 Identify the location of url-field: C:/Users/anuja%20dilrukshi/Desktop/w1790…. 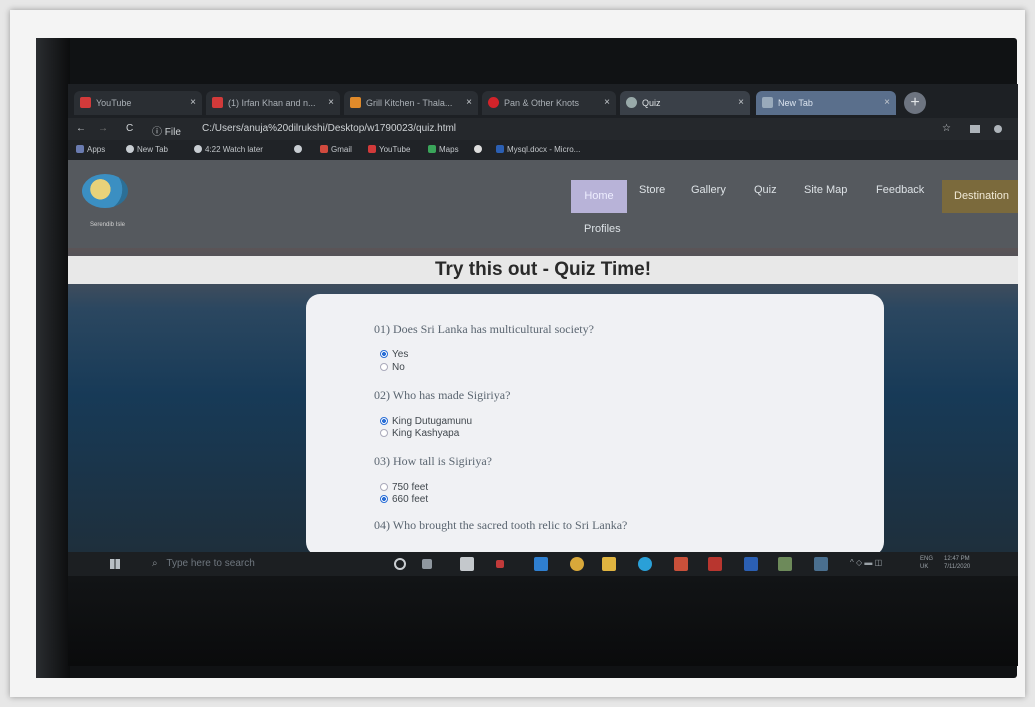
(329, 128).